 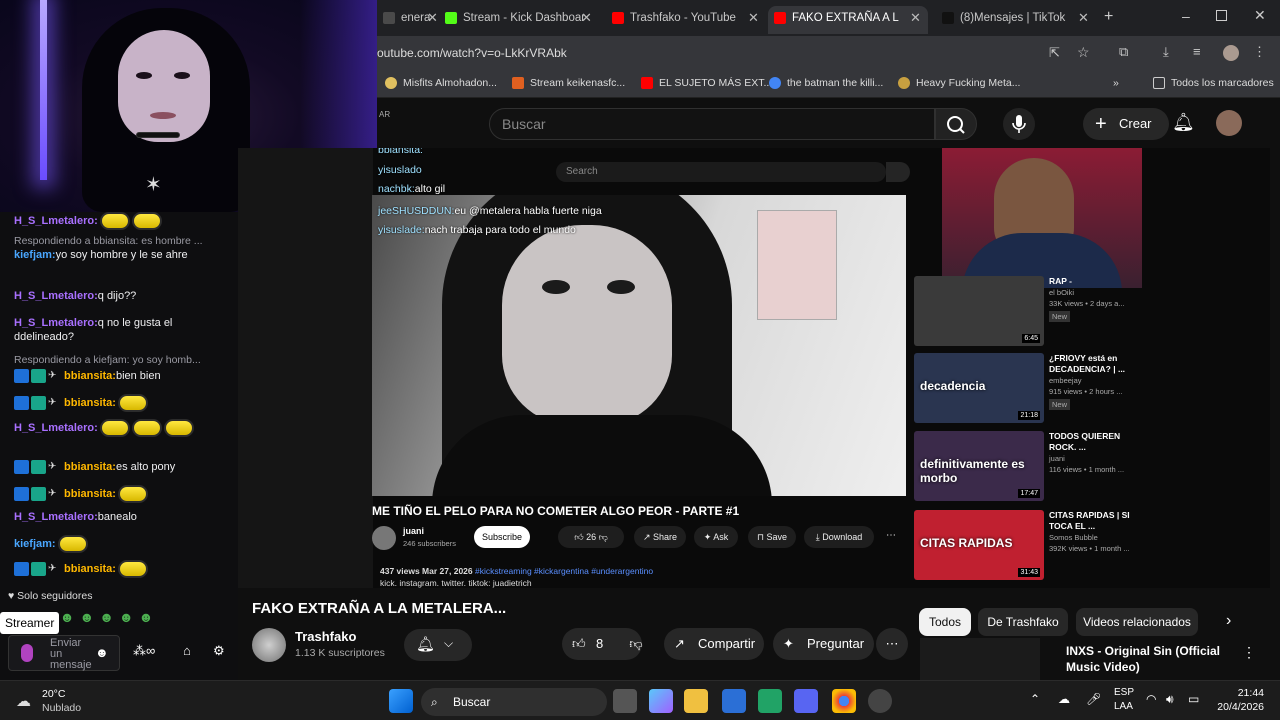 What do you see at coordinates (1083, 52) in the screenshot?
I see `bookmark-star-icon: ☆` at bounding box center [1083, 52].